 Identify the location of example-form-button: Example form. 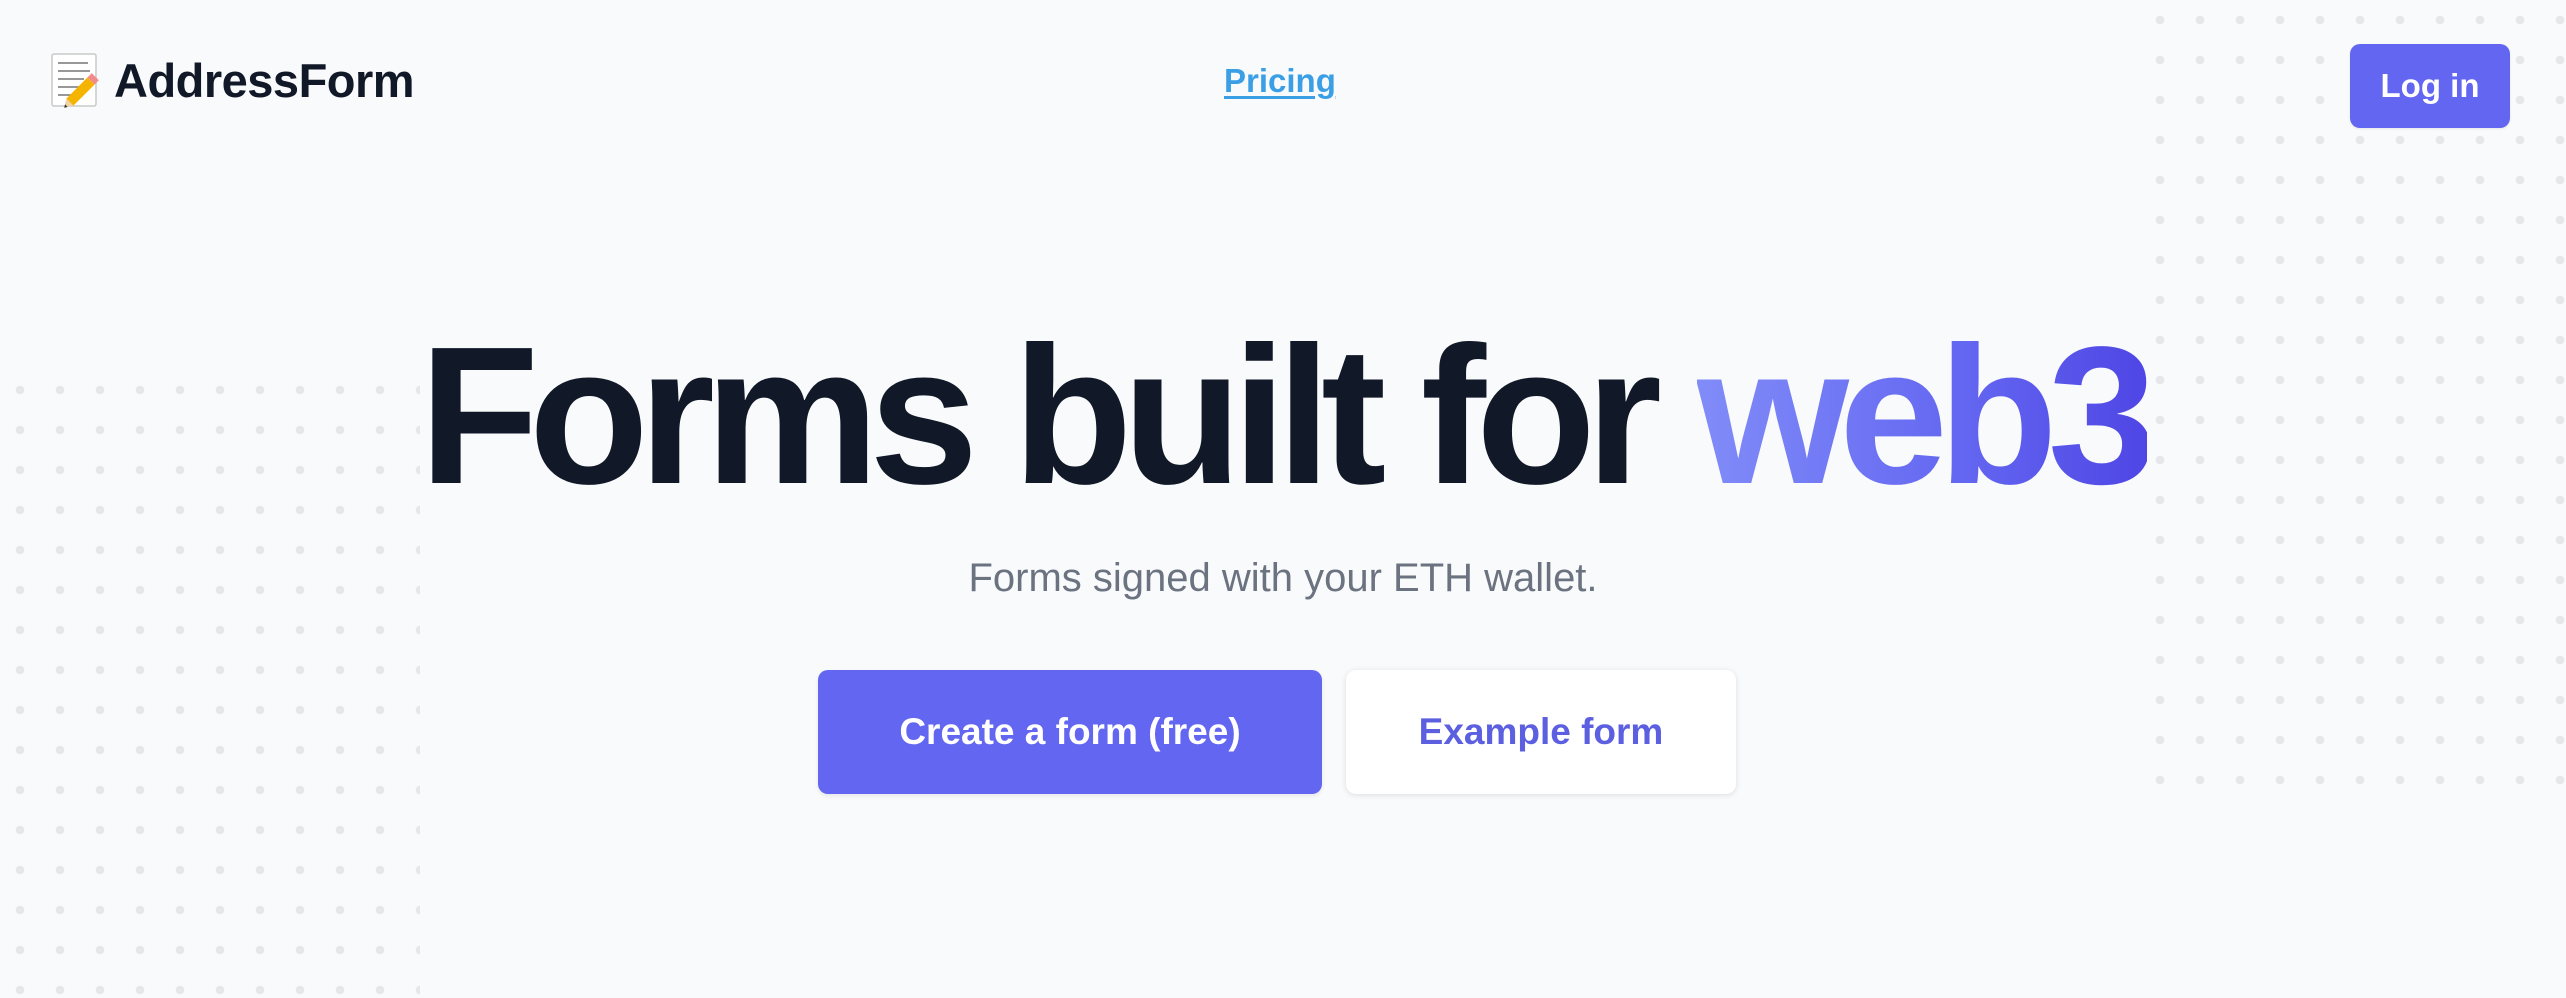
(1541, 732).